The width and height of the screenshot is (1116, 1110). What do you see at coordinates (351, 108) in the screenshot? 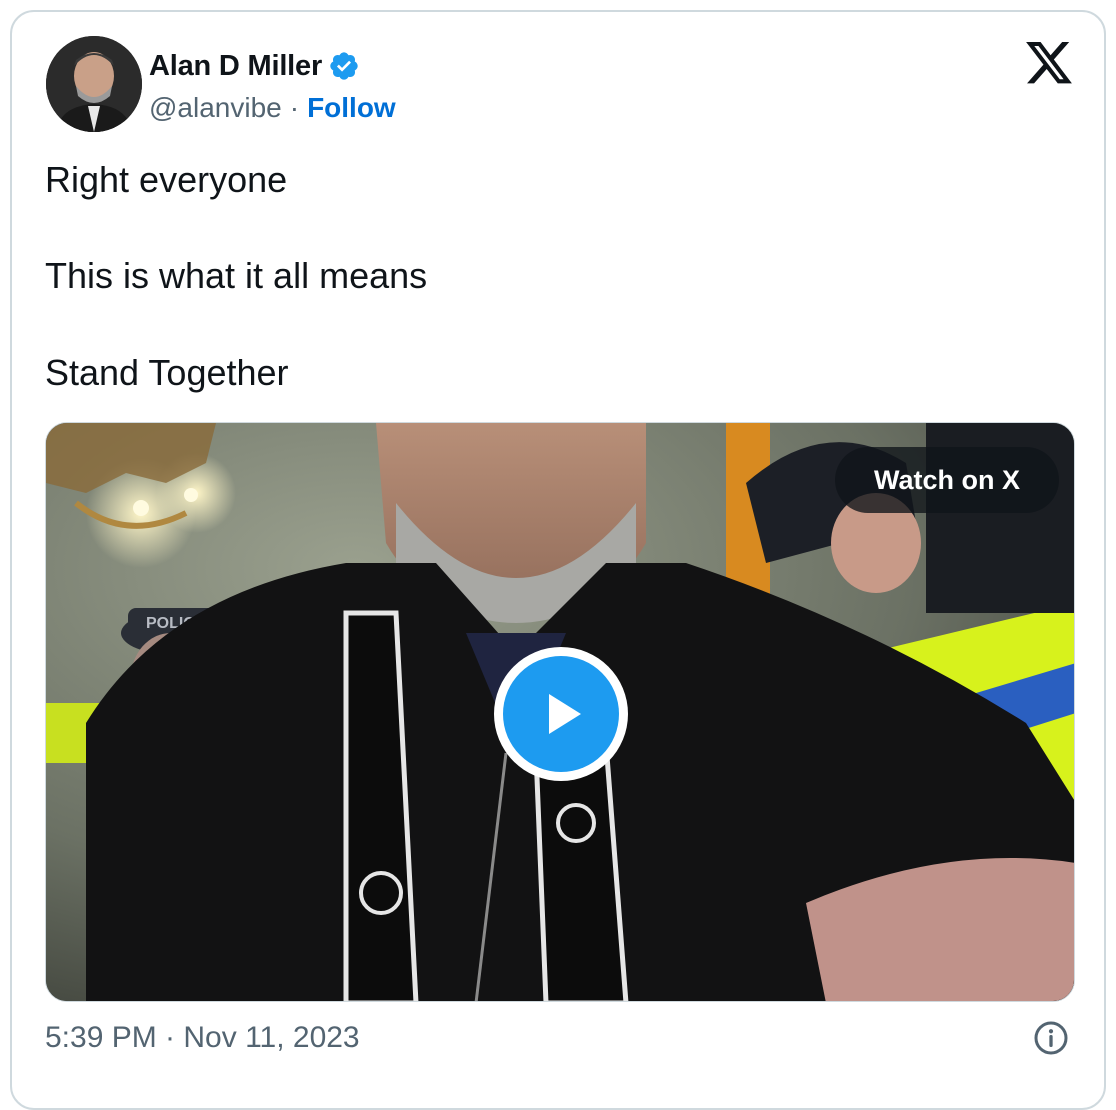
I see `follow-button: Follow` at bounding box center [351, 108].